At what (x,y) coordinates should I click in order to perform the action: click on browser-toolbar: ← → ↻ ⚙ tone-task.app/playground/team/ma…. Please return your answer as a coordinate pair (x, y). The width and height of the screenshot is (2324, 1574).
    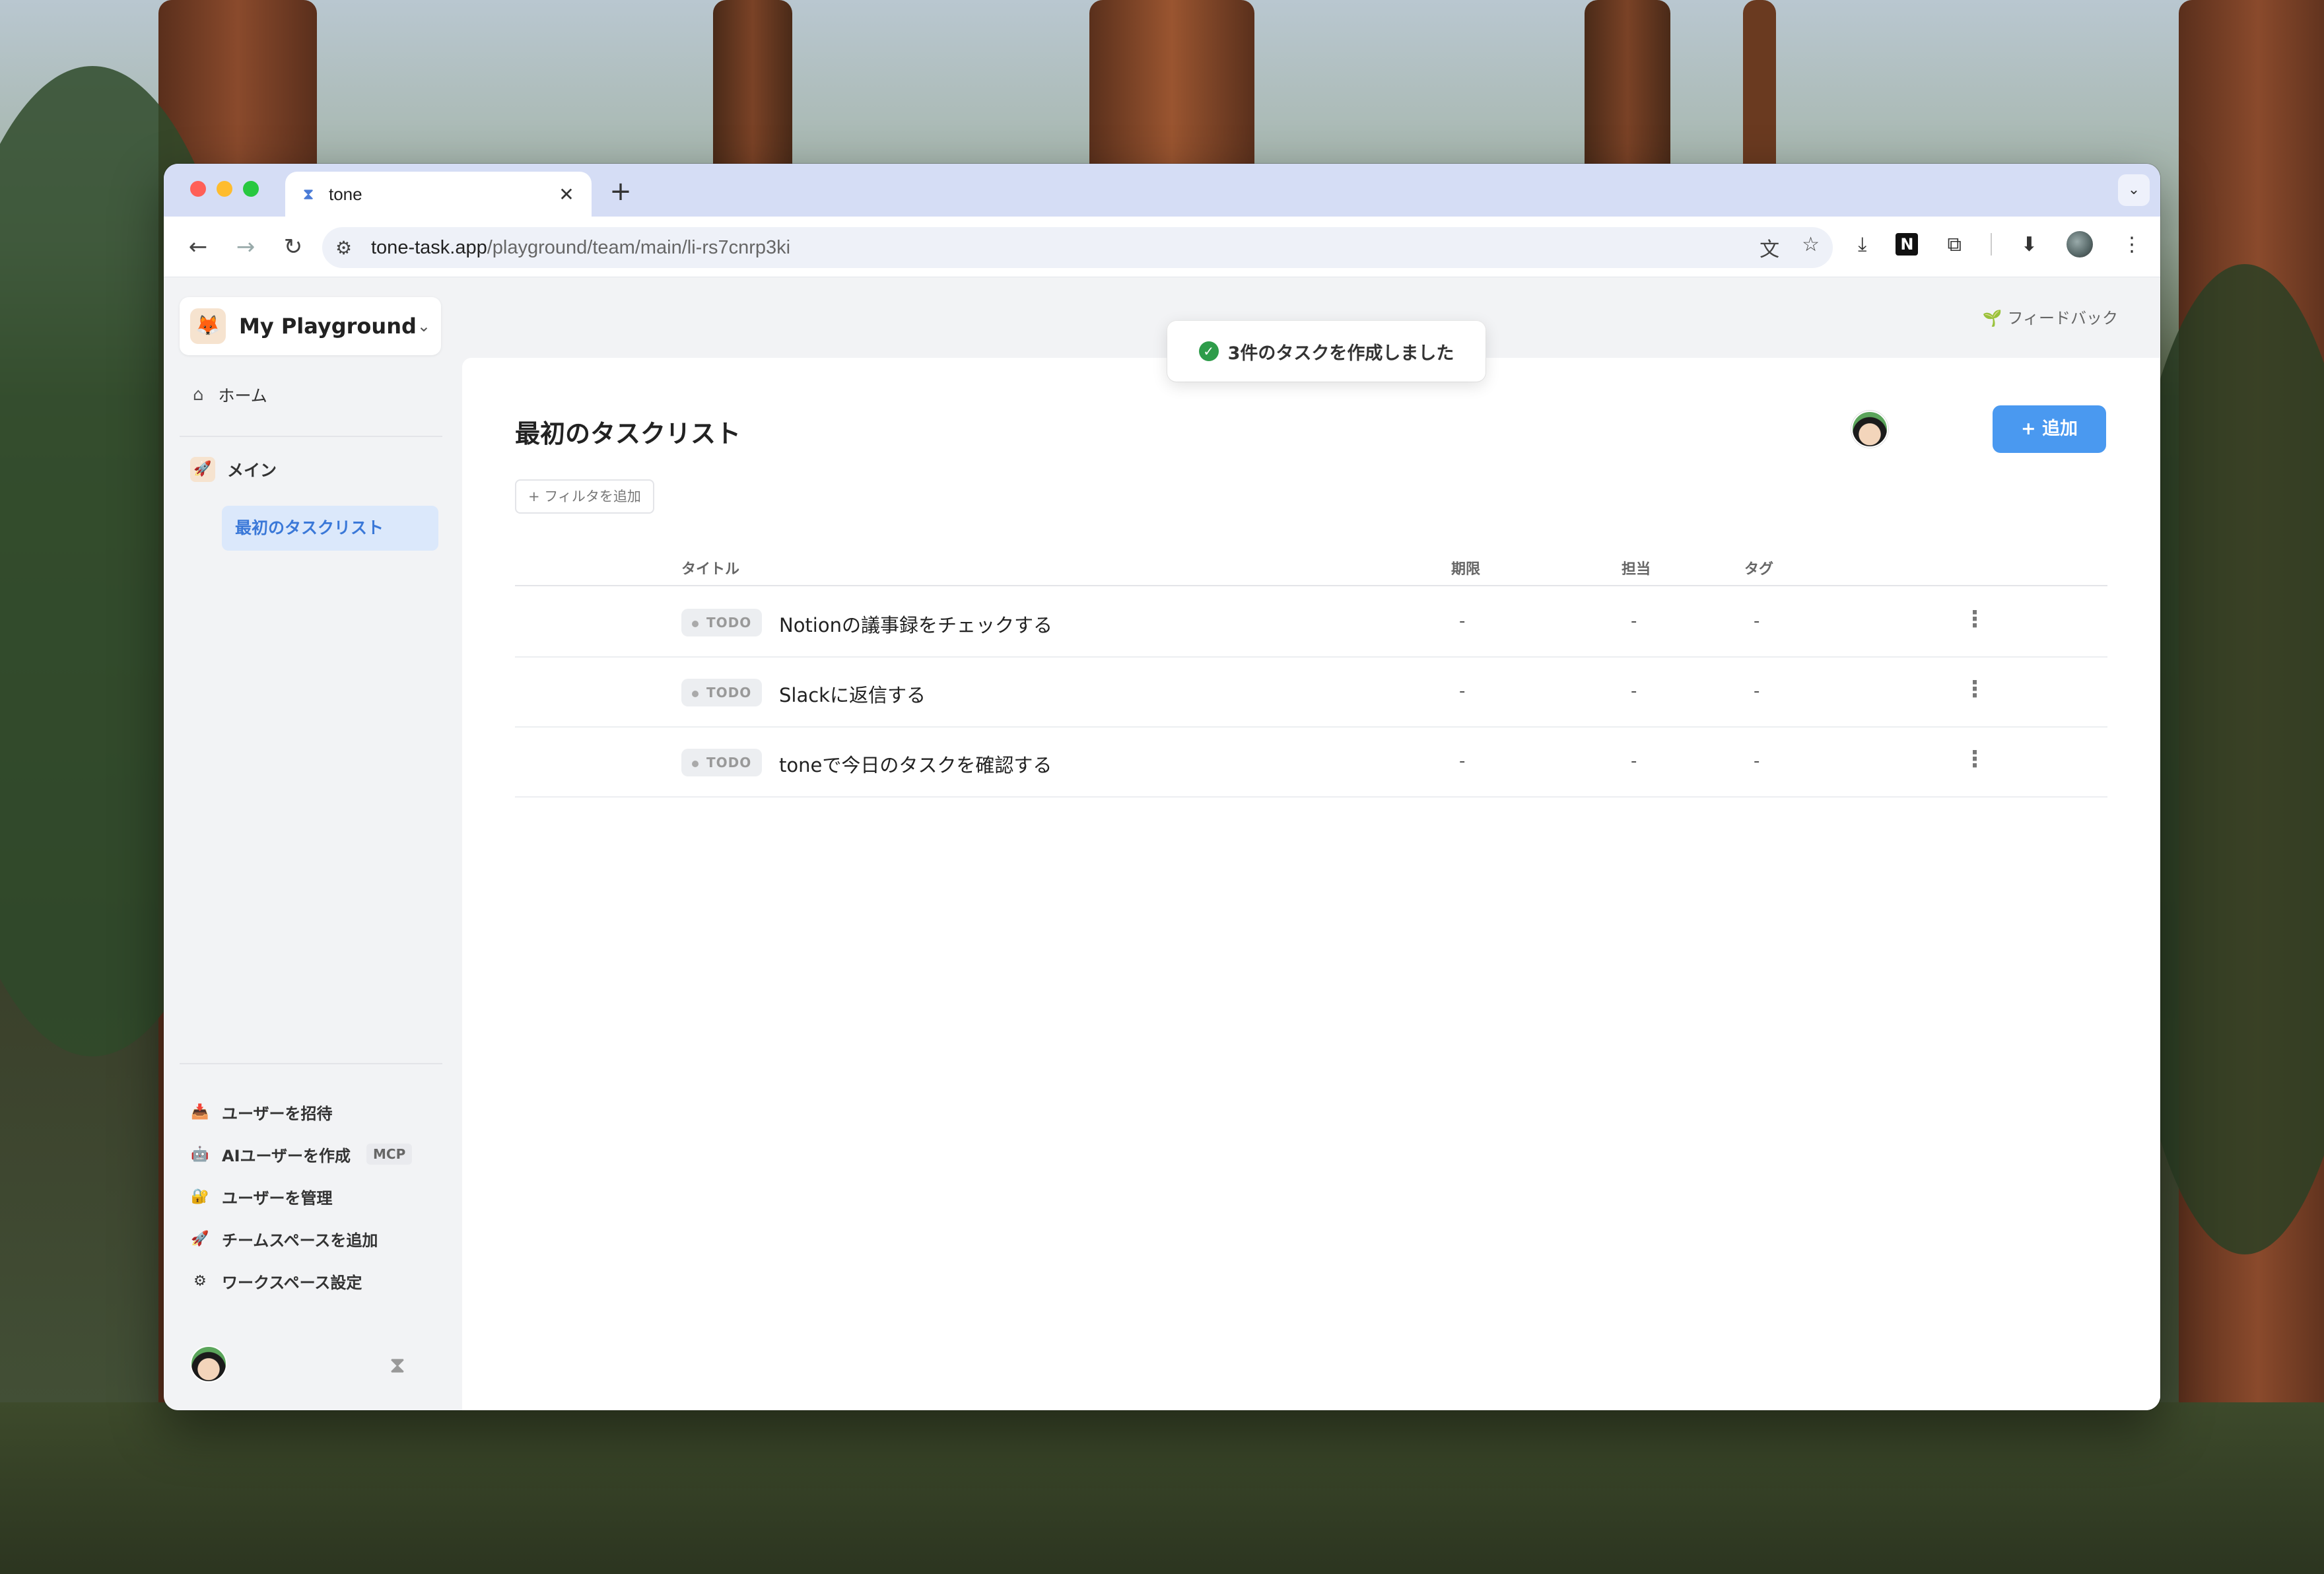
    Looking at the image, I should click on (1162, 247).